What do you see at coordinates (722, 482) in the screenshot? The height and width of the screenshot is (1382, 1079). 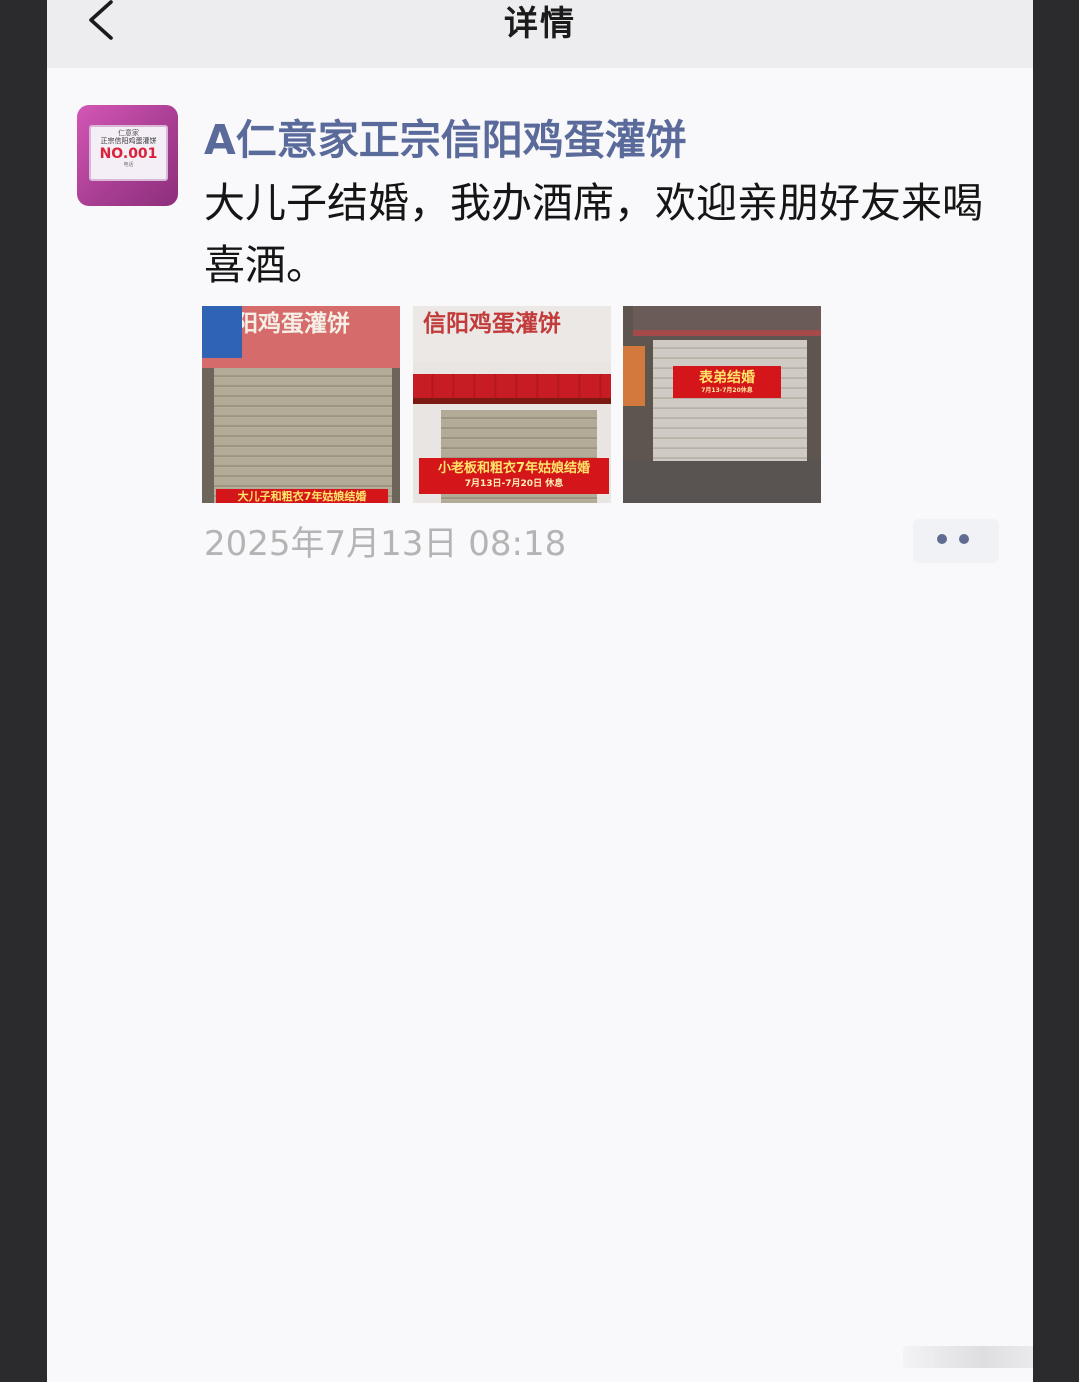 I see `photo-ground` at bounding box center [722, 482].